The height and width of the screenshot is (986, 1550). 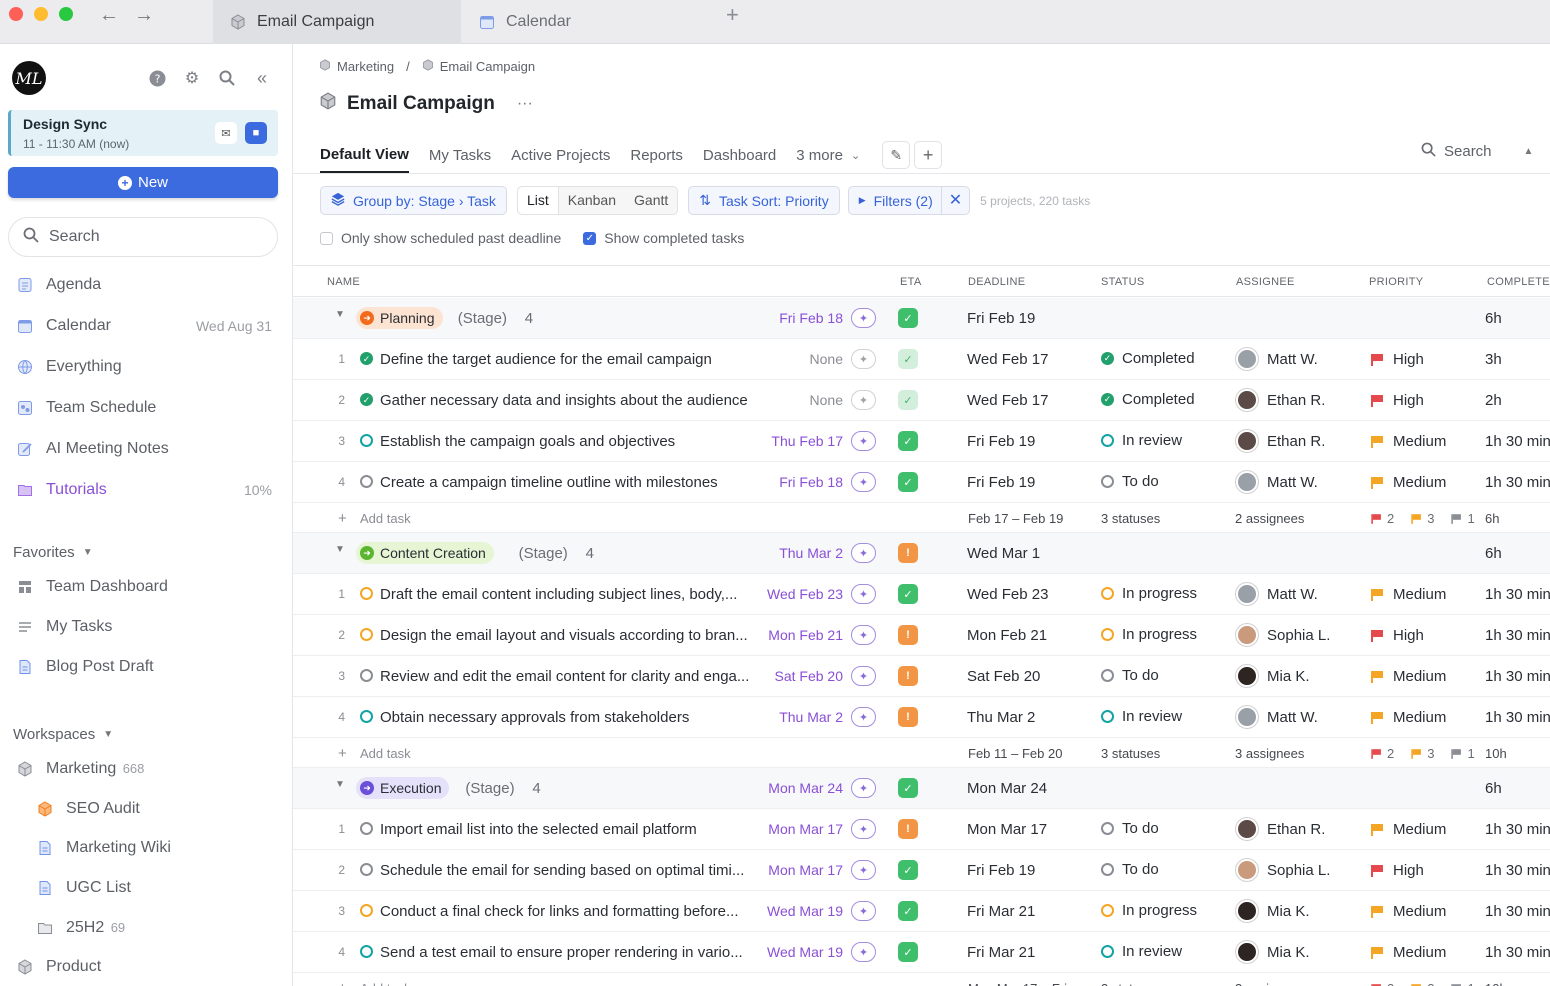 What do you see at coordinates (154, 888) in the screenshot?
I see `workspace-ugc-list: UGC List` at bounding box center [154, 888].